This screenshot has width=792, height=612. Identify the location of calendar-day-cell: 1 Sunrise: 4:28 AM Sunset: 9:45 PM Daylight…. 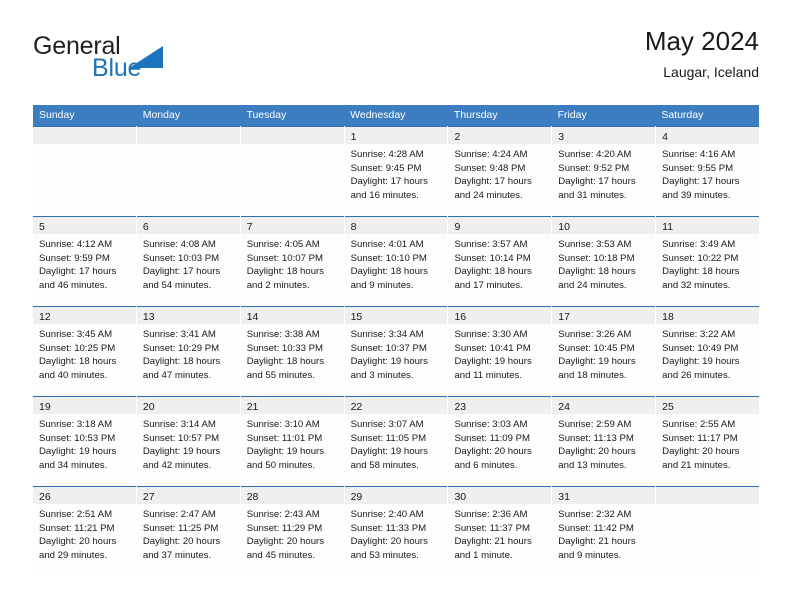
(396, 171).